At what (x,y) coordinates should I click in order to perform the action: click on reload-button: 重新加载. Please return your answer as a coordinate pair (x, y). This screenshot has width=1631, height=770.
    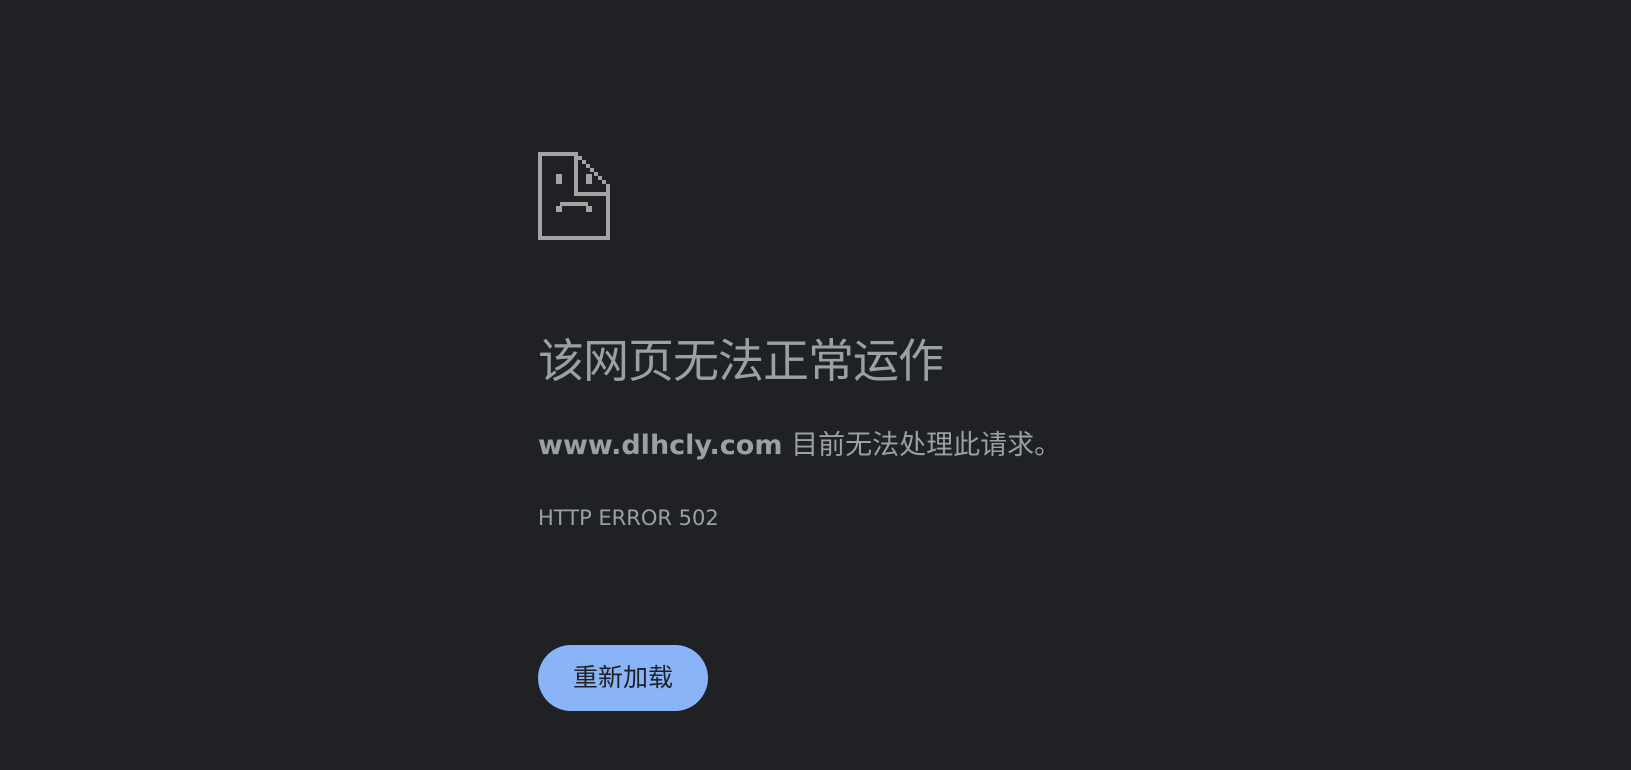
    Looking at the image, I should click on (623, 678).